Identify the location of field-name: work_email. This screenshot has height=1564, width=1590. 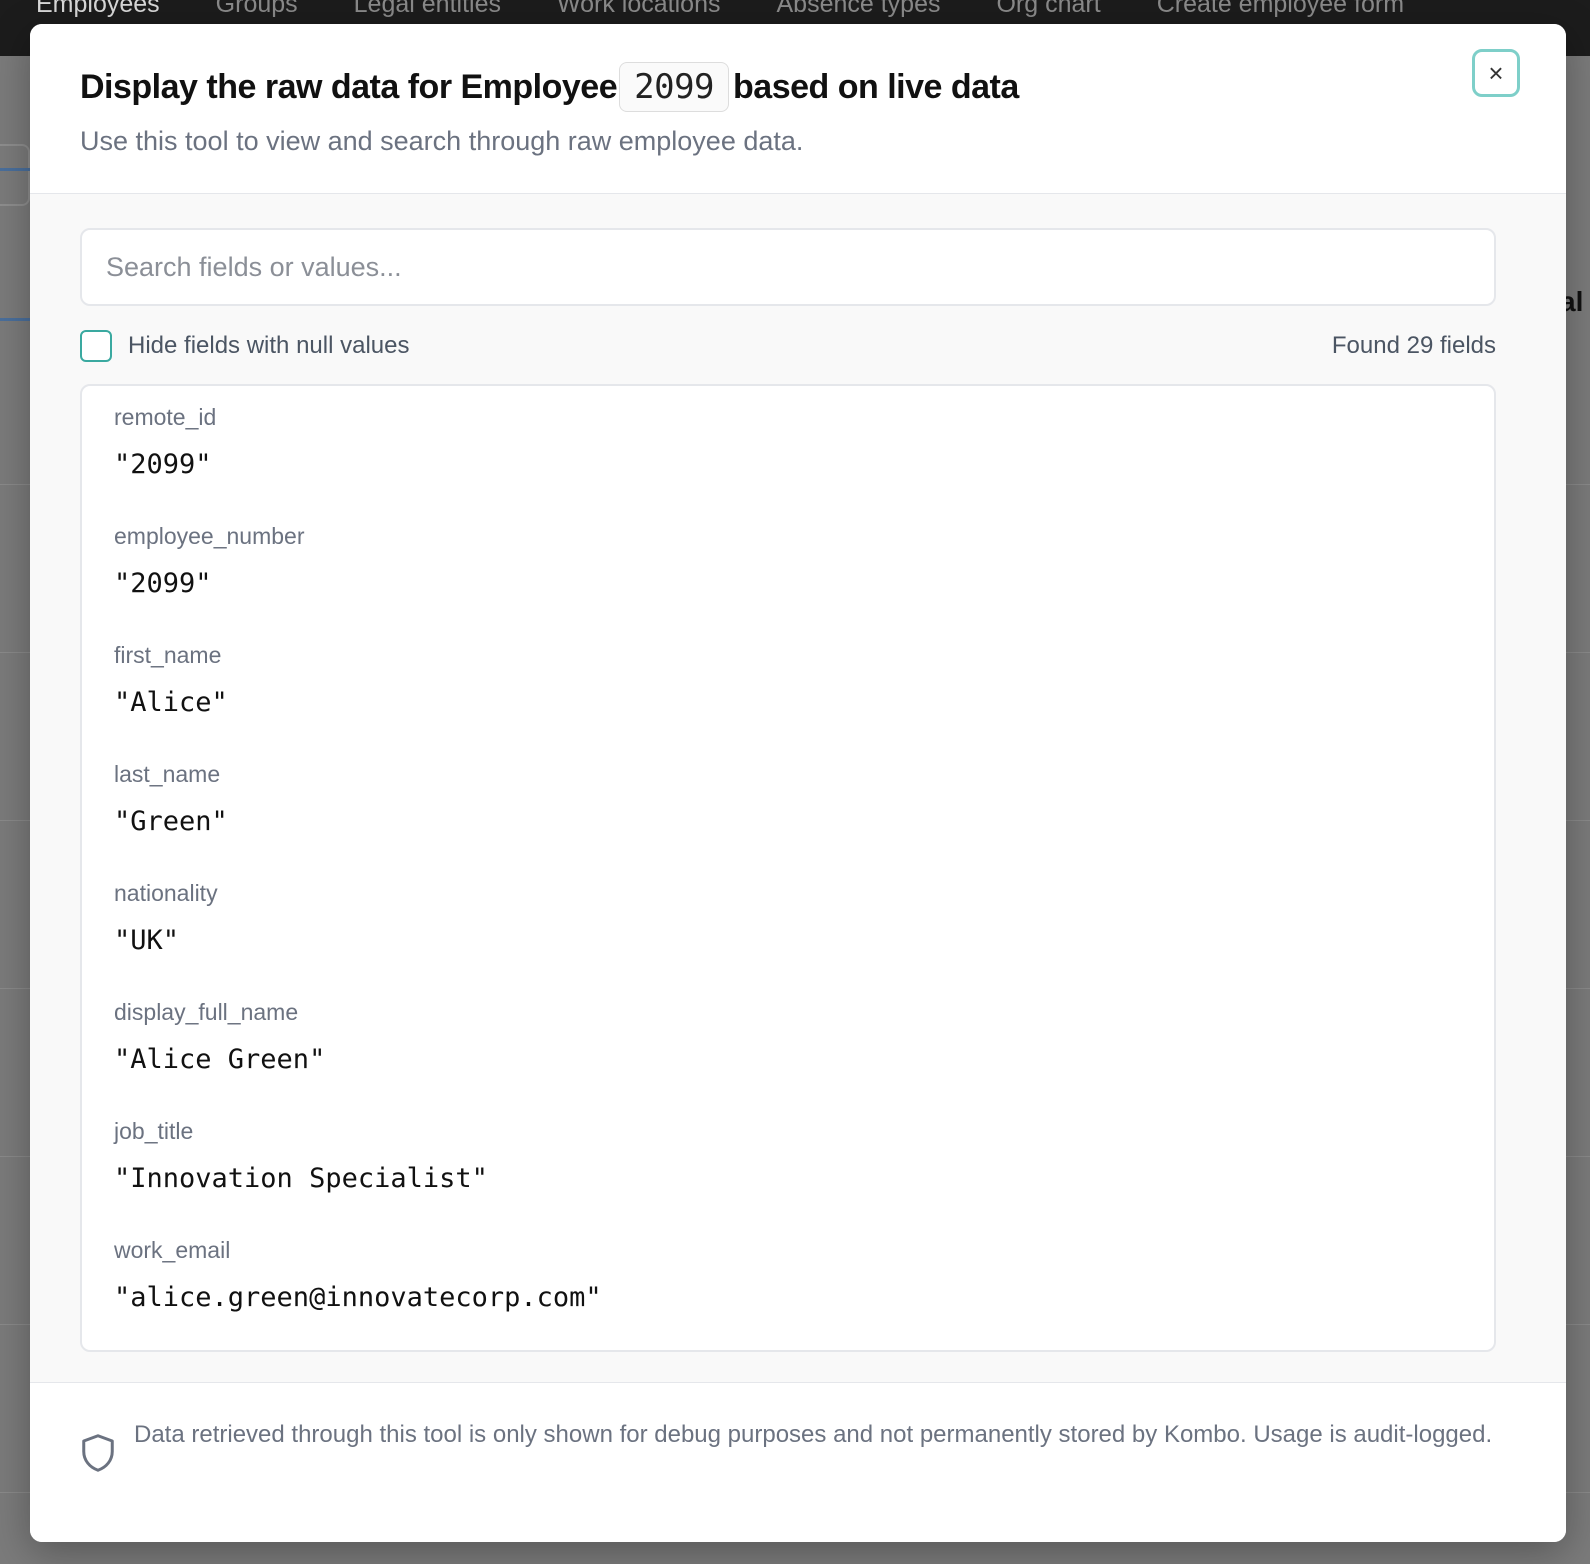
(172, 1250).